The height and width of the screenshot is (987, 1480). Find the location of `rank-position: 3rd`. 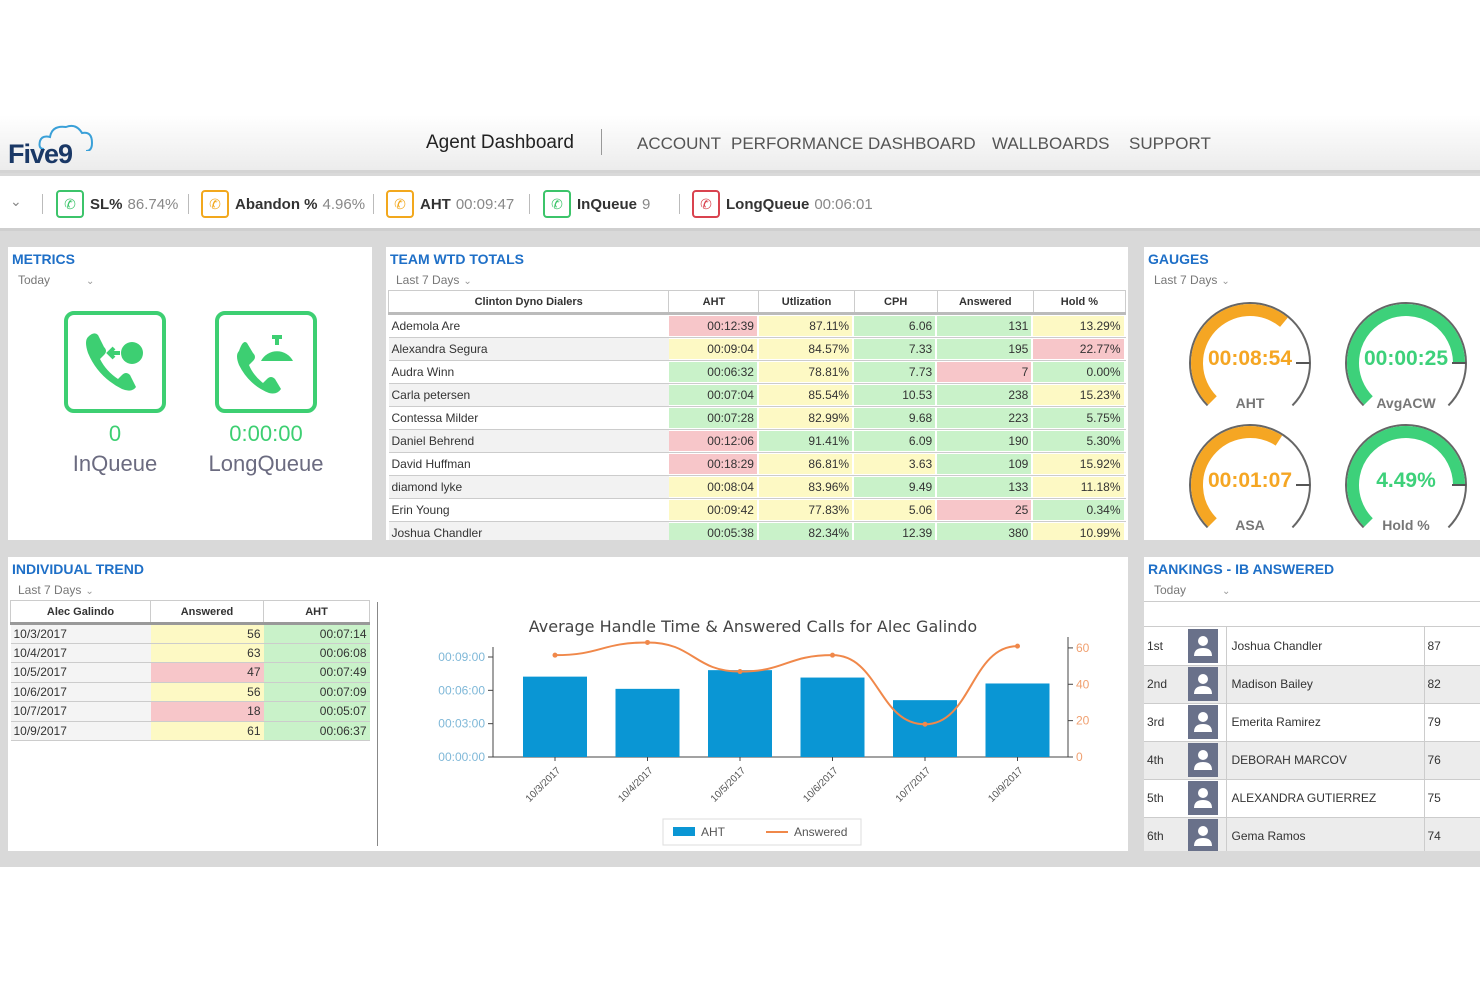

rank-position: 3rd is located at coordinates (1166, 722).